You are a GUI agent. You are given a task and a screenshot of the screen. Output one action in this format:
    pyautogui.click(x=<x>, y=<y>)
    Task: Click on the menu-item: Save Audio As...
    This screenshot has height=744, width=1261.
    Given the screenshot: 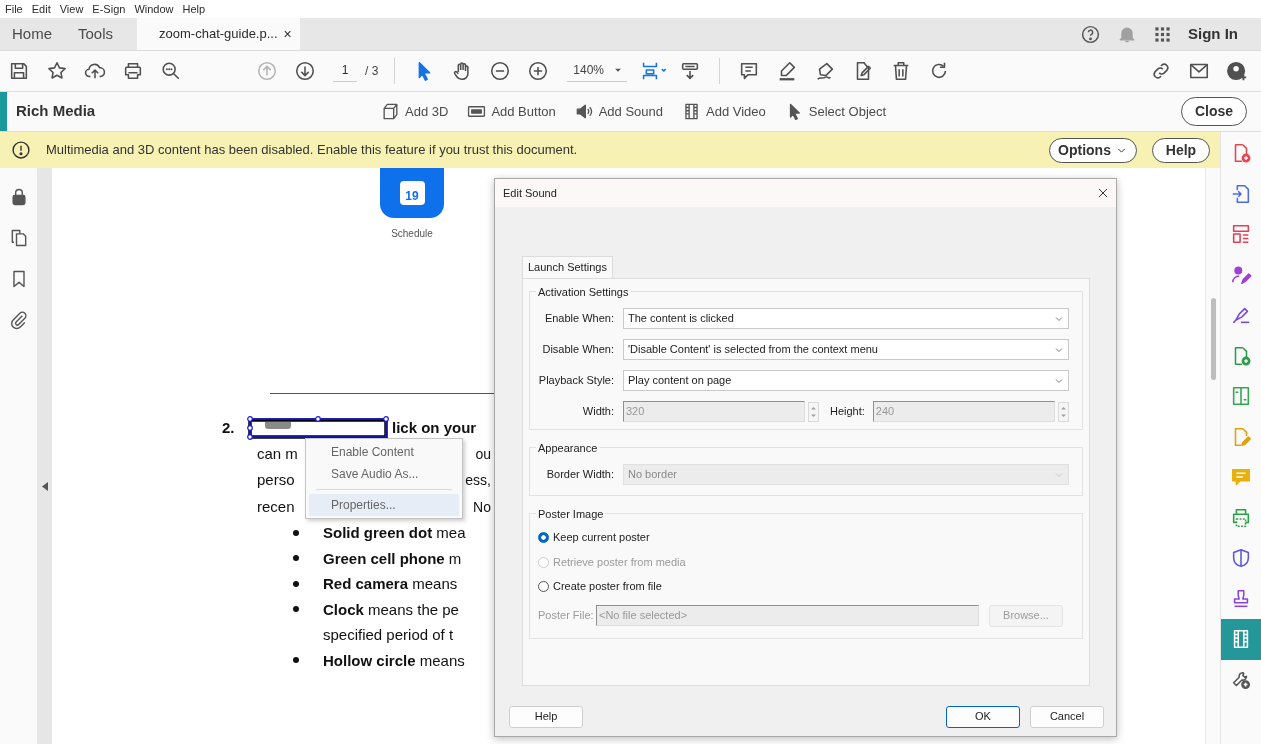 What is the action you would take?
    pyautogui.click(x=384, y=474)
    